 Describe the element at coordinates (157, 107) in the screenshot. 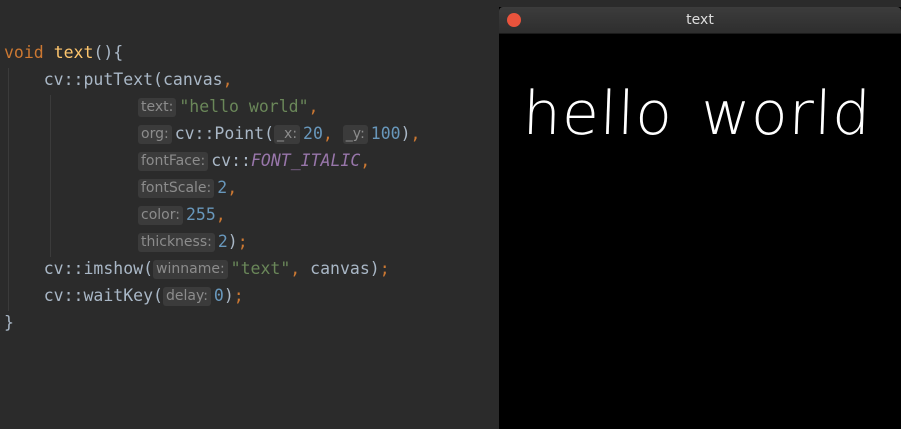

I see `param-hint-text: text:` at that location.